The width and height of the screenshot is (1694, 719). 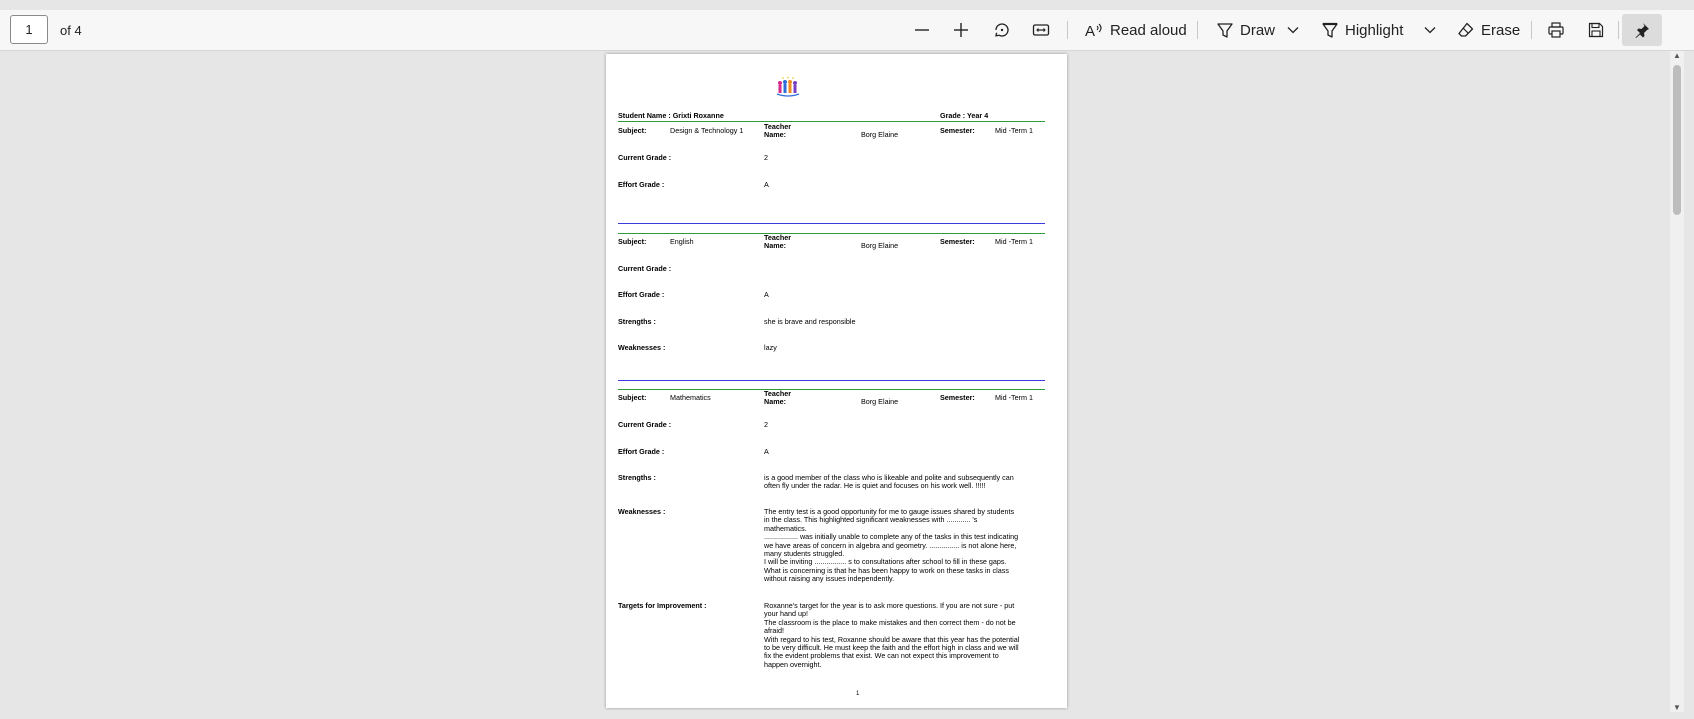 I want to click on erase-button: Erase, so click(x=1488, y=30).